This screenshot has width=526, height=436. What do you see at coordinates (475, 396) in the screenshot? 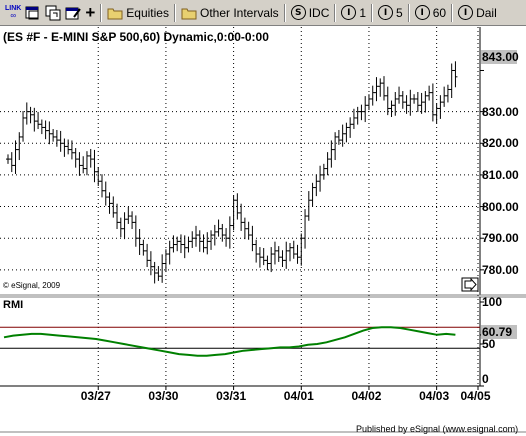
I see `date-tick-label: 04/05` at bounding box center [475, 396].